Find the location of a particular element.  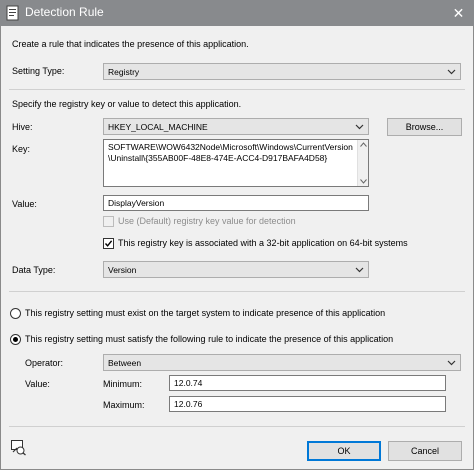

title-bar: Detection Rule ✕ is located at coordinates (237, 13).